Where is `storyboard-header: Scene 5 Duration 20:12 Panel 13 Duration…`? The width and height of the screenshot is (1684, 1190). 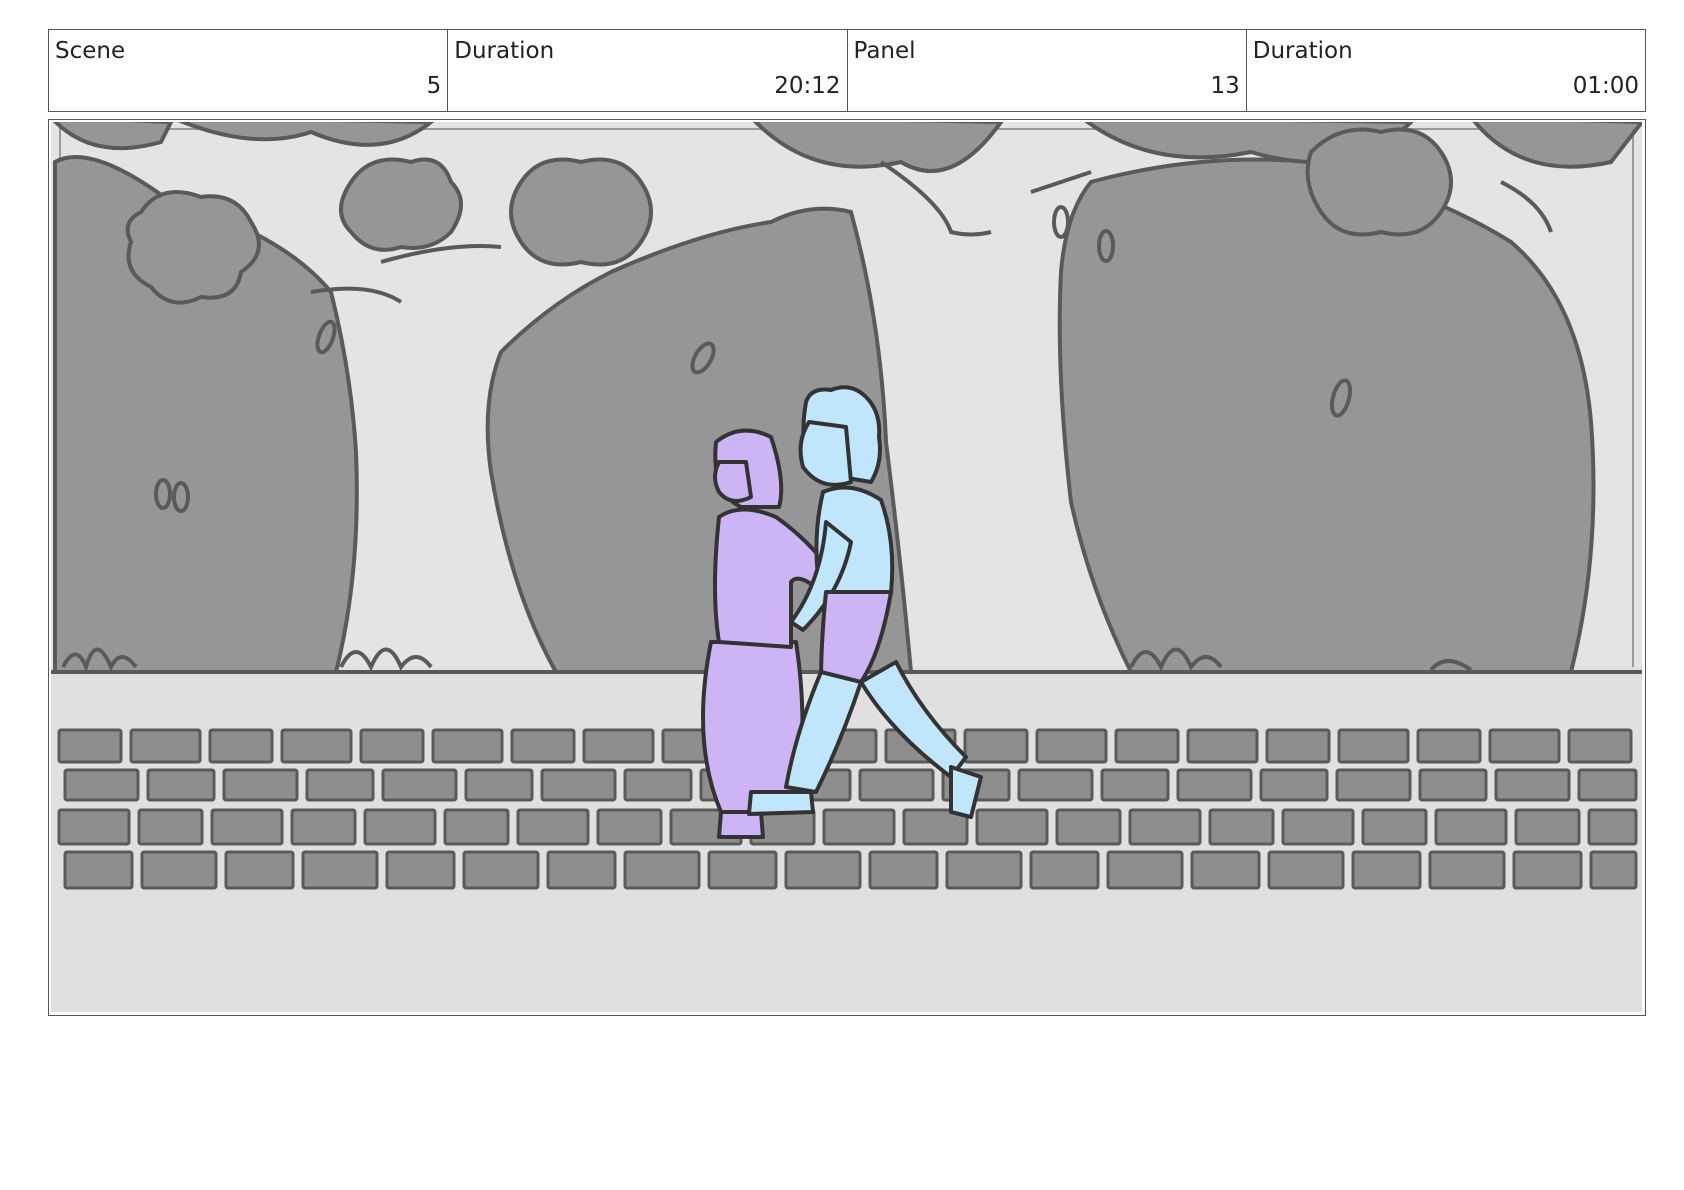 storyboard-header: Scene 5 Duration 20:12 Panel 13 Duration… is located at coordinates (847, 70).